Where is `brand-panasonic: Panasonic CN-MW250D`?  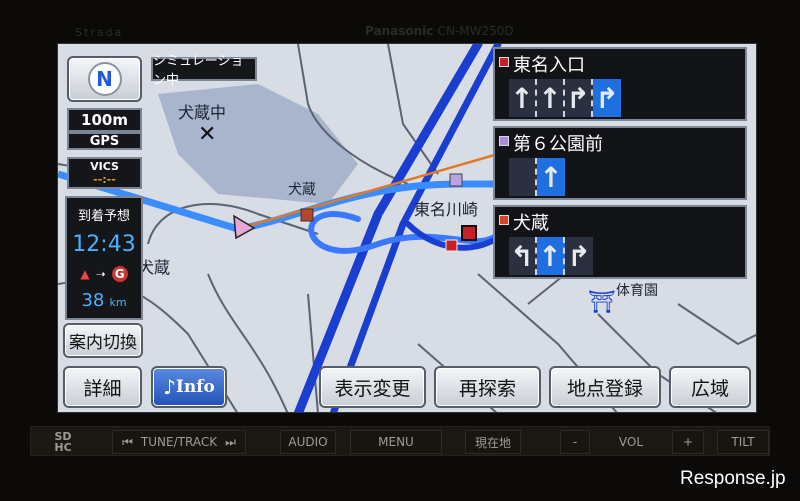
brand-panasonic: Panasonic CN-MW250D is located at coordinates (439, 31).